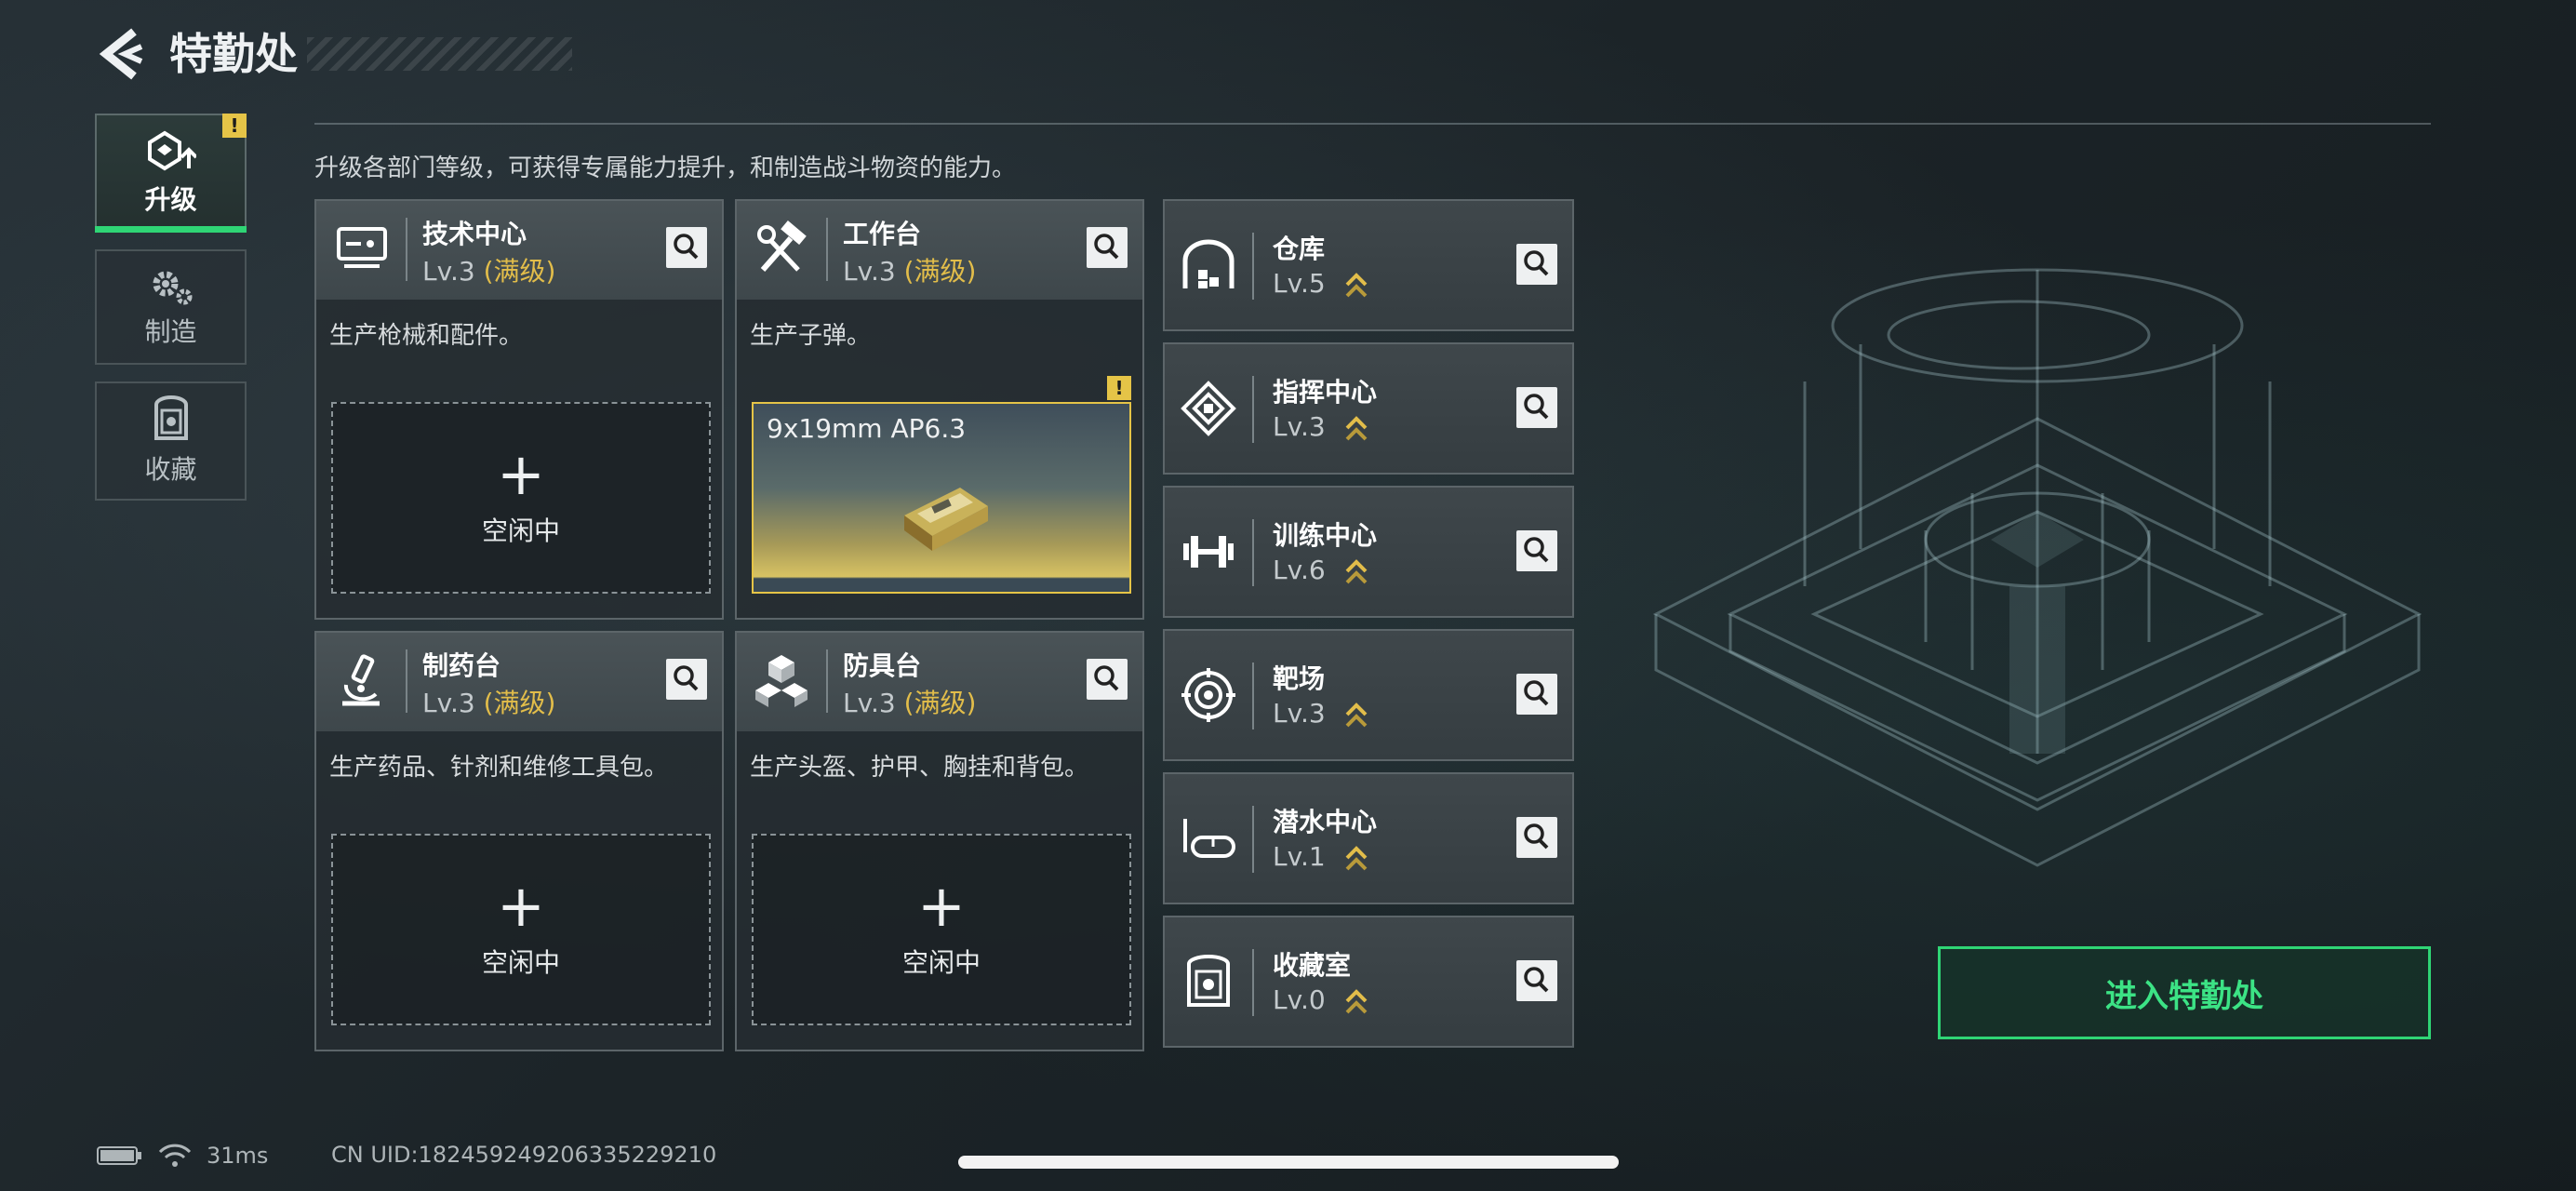  Describe the element at coordinates (175, 1155) in the screenshot. I see `wifi-icon` at that location.